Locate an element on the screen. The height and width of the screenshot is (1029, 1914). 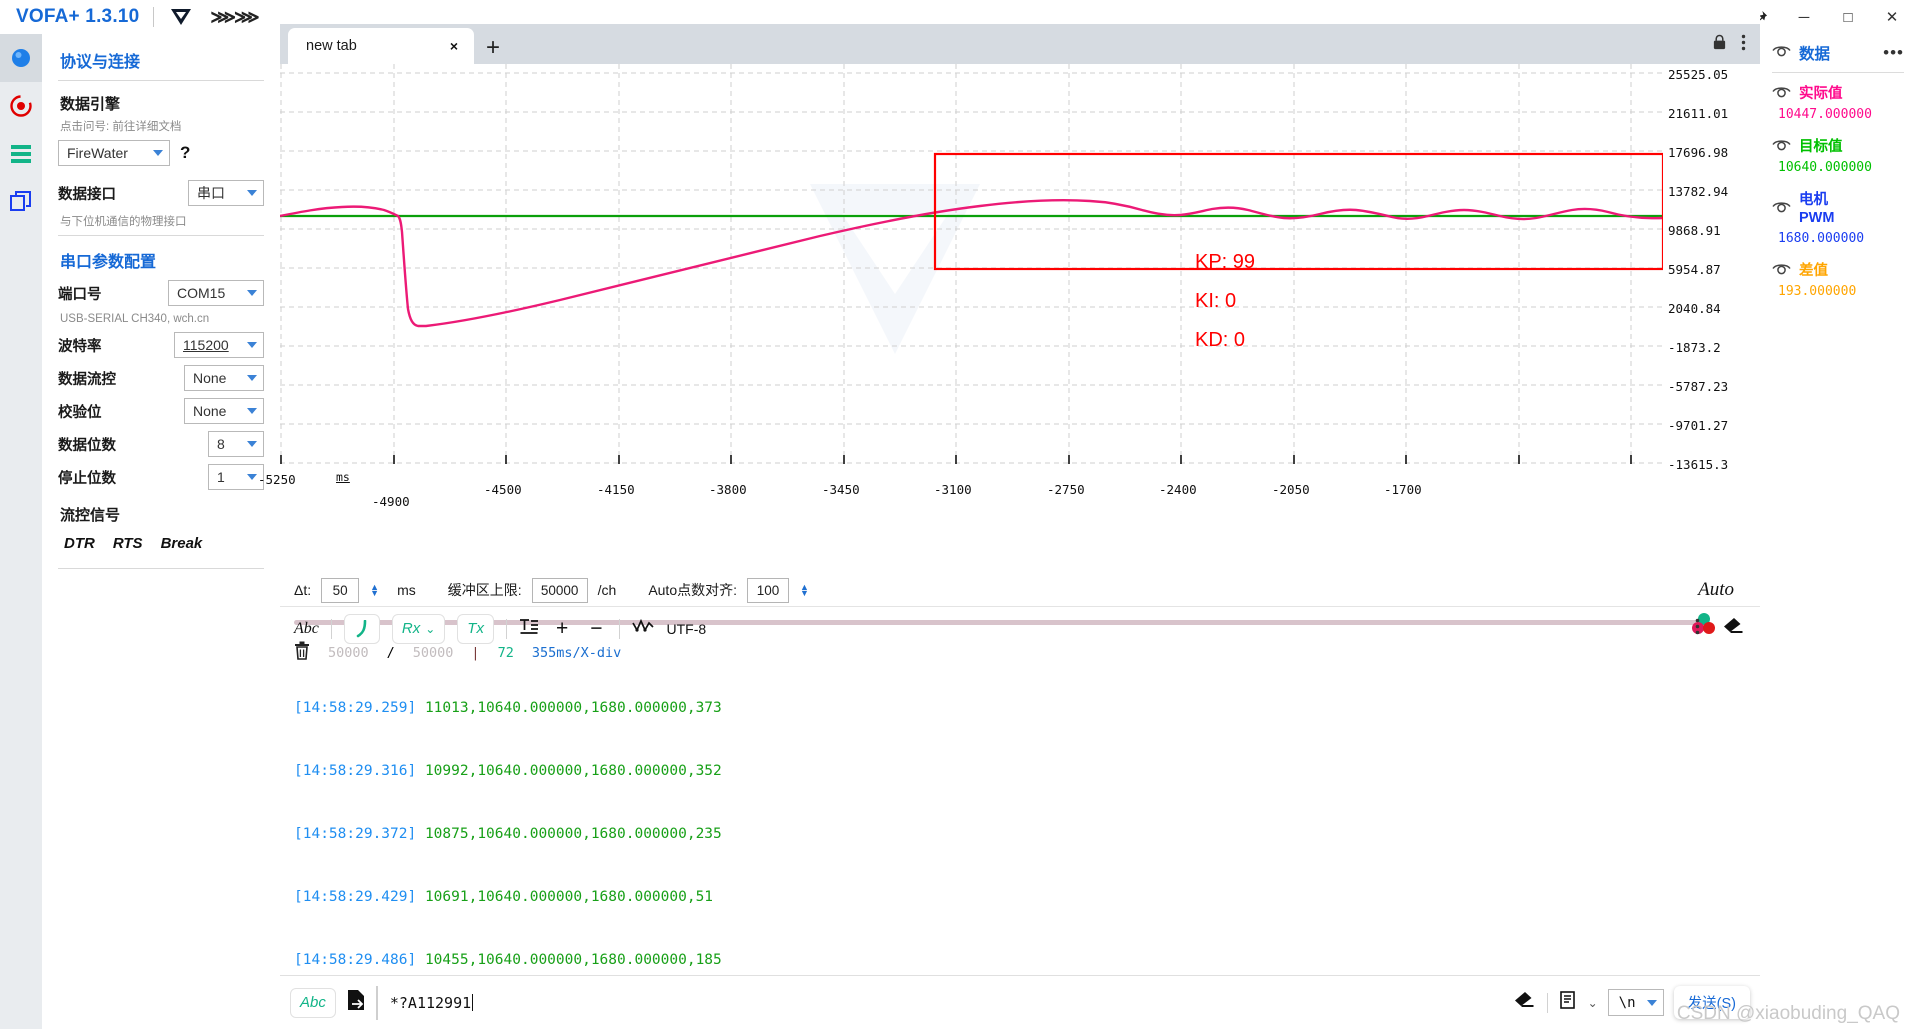
baudrate-label: 波特率 is located at coordinates (80, 346).